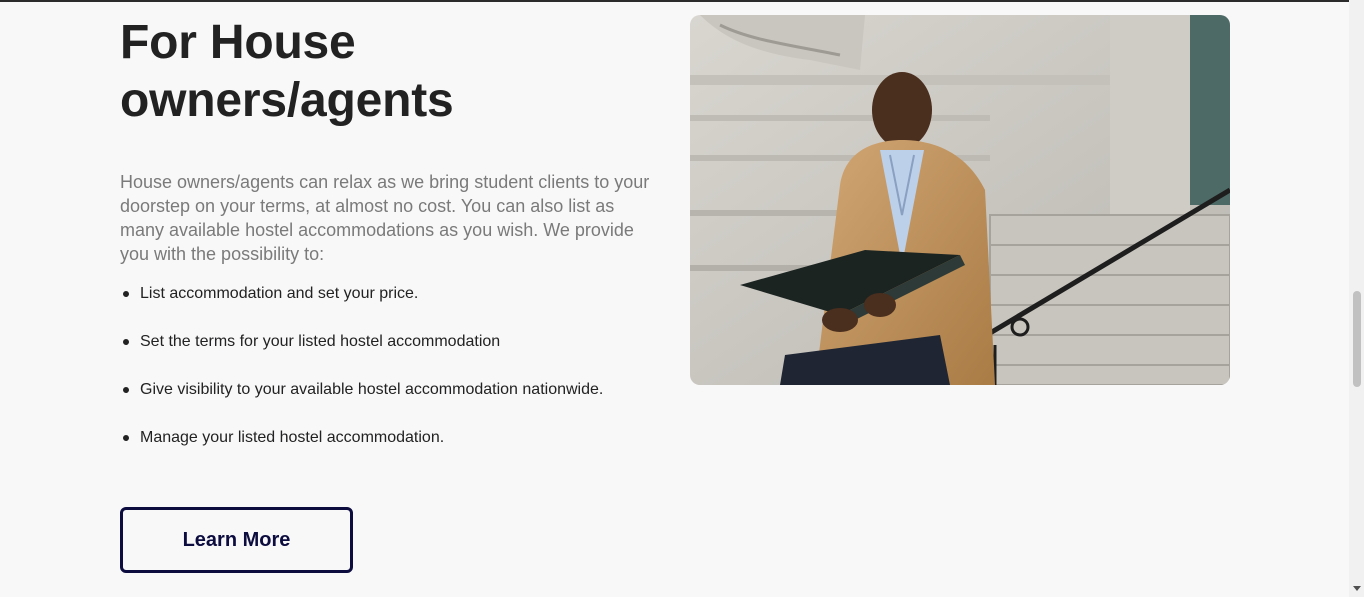 Image resolution: width=1364 pixels, height=597 pixels. What do you see at coordinates (390, 452) in the screenshot?
I see `feature-item: Manage your listed hostel accommodation.` at bounding box center [390, 452].